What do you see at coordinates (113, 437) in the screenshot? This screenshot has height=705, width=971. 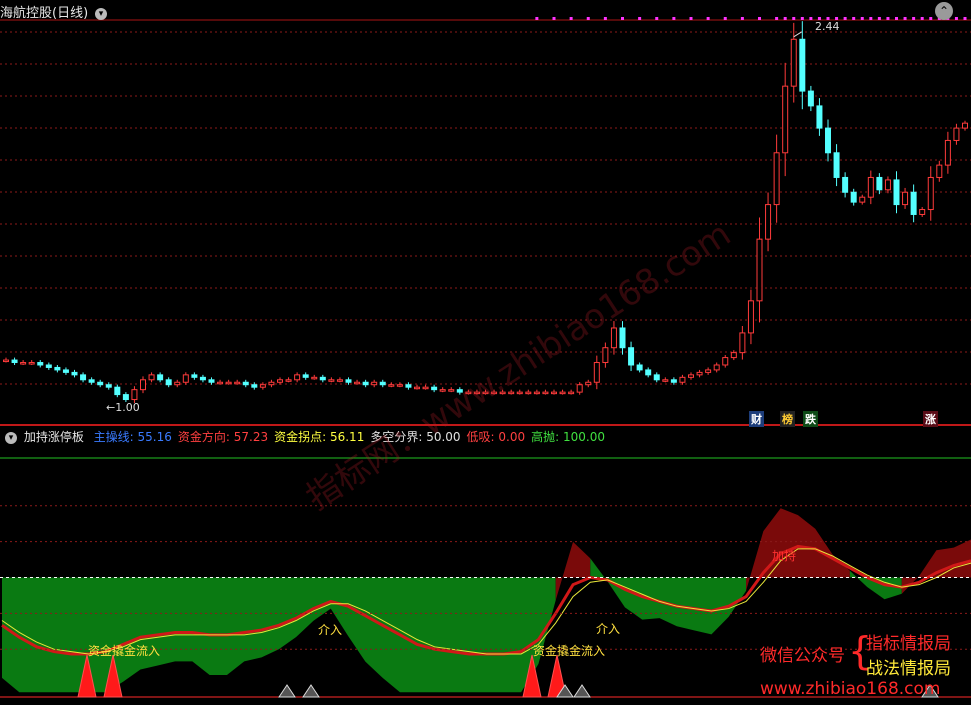 I see `indicator-label: 主操线:` at bounding box center [113, 437].